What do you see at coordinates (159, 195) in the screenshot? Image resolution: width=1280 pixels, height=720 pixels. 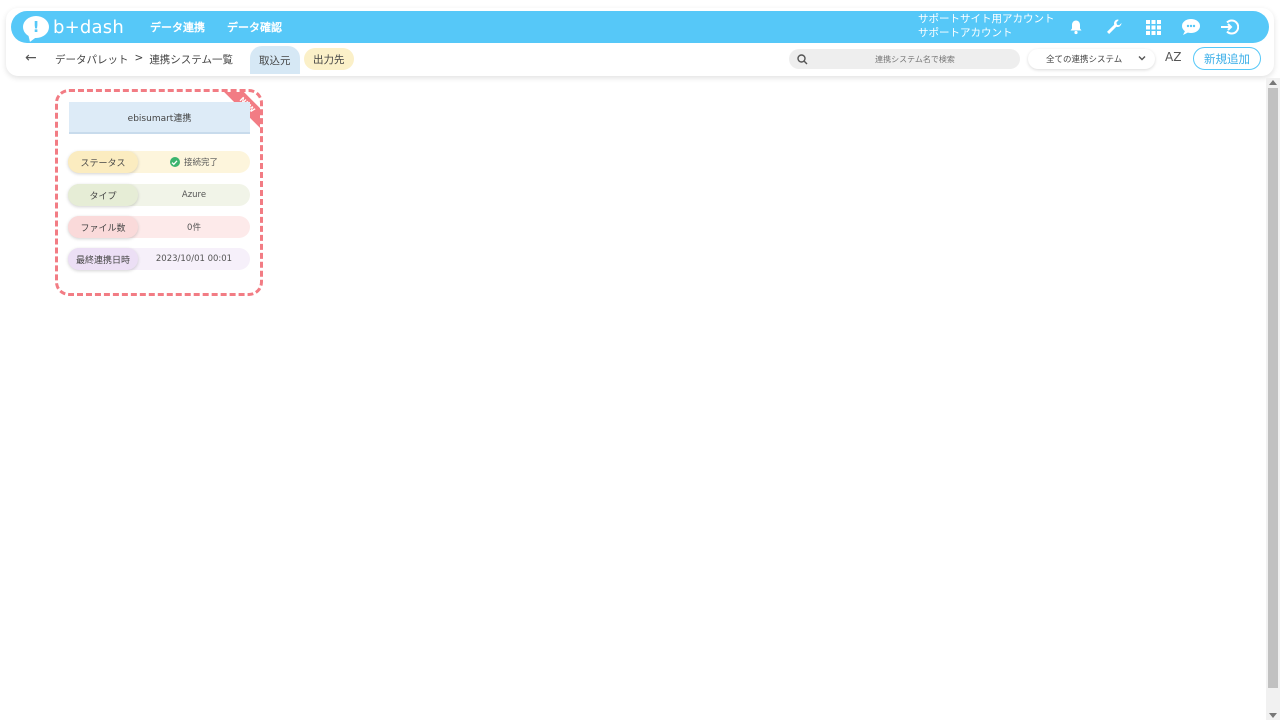 I see `card-row-type: タイプ Azure` at bounding box center [159, 195].